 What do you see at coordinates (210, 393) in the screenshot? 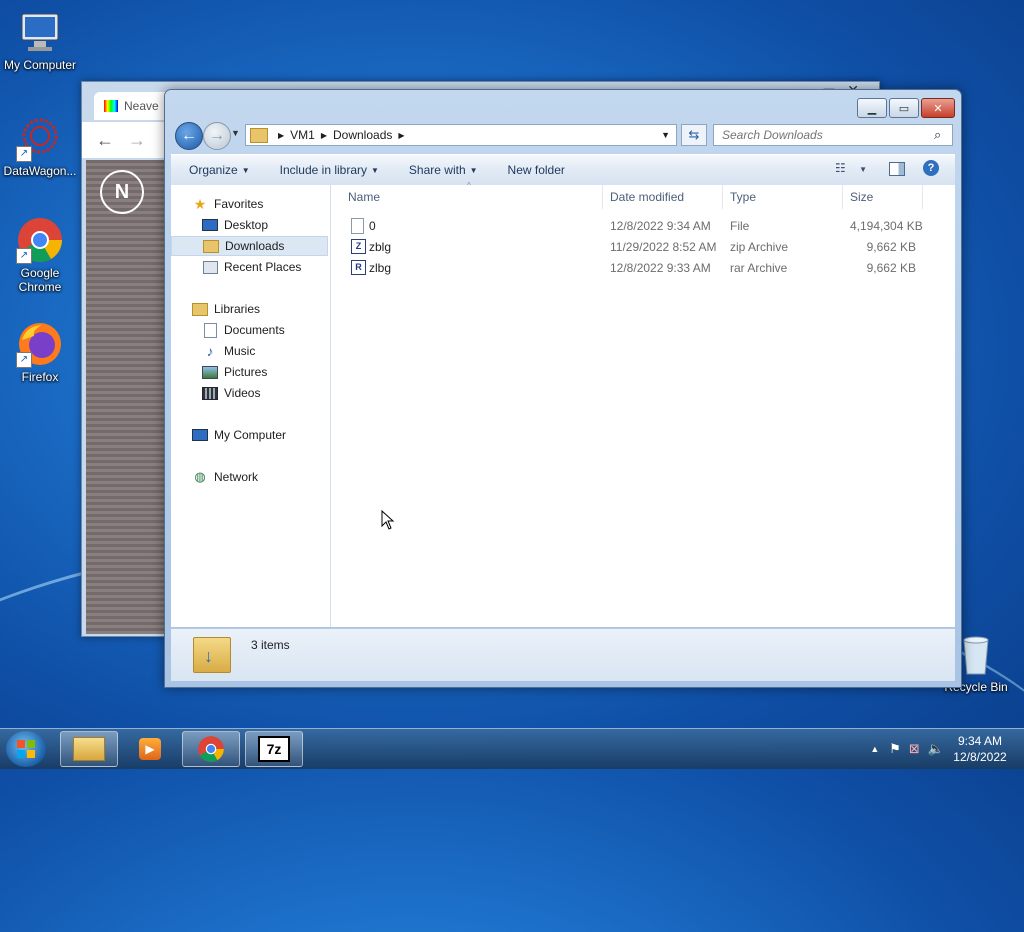
I see `videos-film-icon` at bounding box center [210, 393].